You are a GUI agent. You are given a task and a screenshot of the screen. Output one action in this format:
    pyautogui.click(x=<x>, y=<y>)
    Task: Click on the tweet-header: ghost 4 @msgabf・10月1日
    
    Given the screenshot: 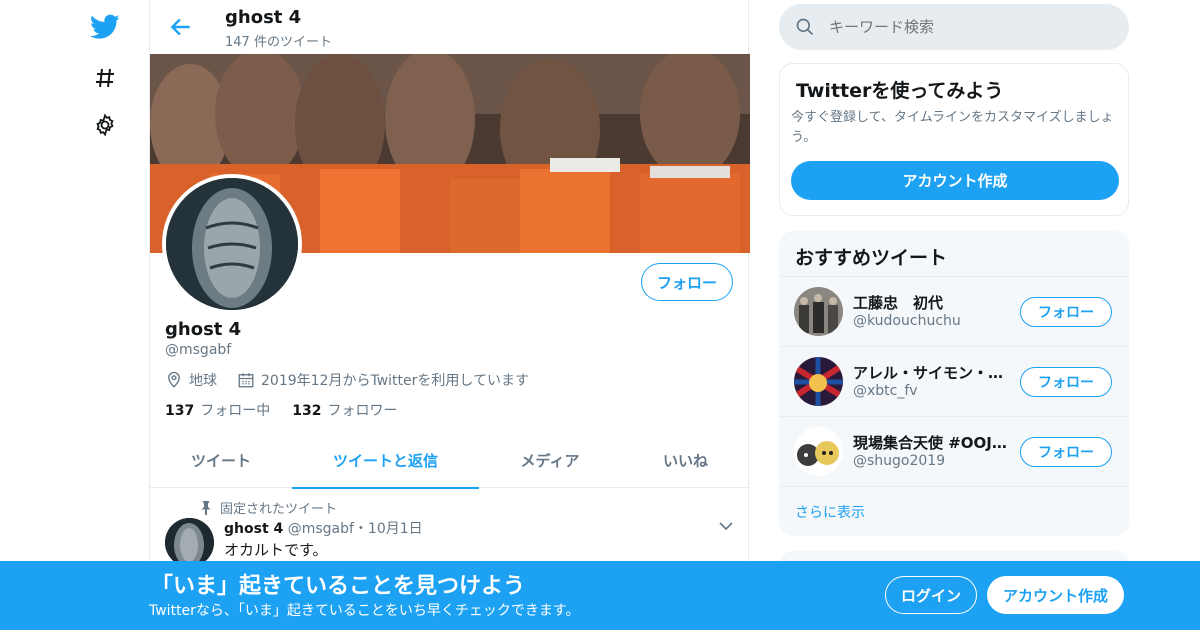 What is the action you would take?
    pyautogui.click(x=323, y=528)
    